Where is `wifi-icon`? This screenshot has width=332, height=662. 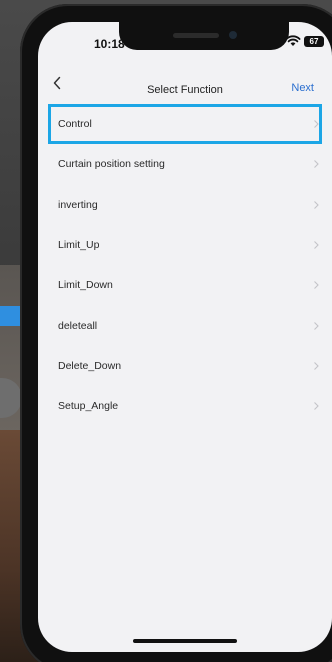
wifi-icon is located at coordinates (293, 40).